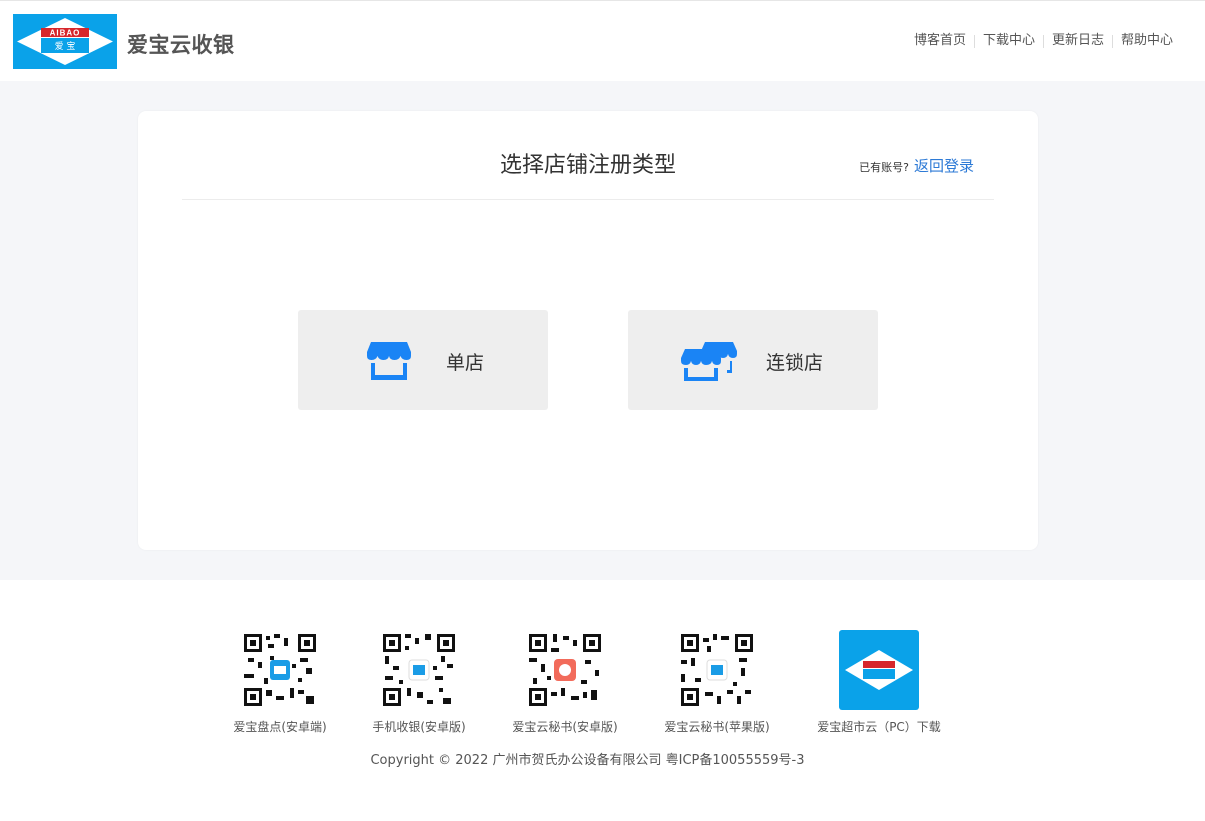 This screenshot has width=1205, height=821. I want to click on top-nav: 博客首页 下载中心 更新日志 帮助中心, so click(1043, 41).